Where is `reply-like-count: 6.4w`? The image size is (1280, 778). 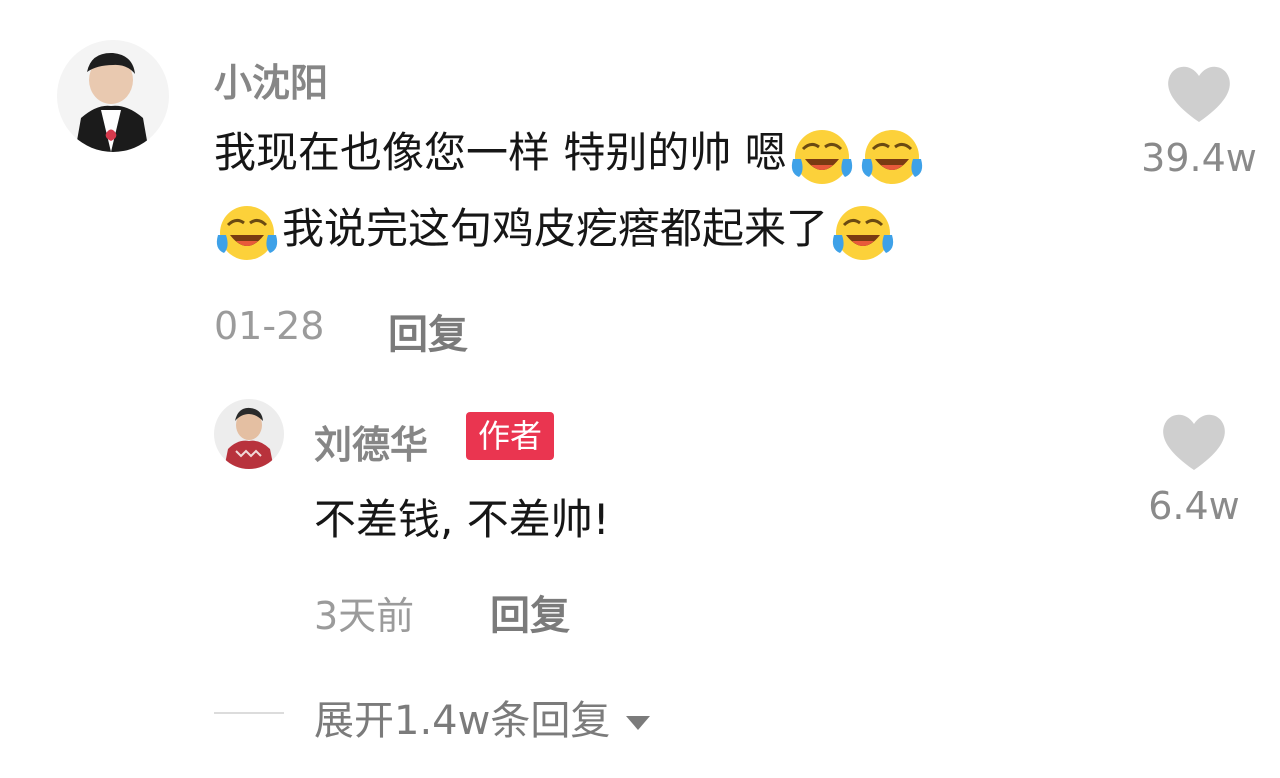 reply-like-count: 6.4w is located at coordinates (1194, 506).